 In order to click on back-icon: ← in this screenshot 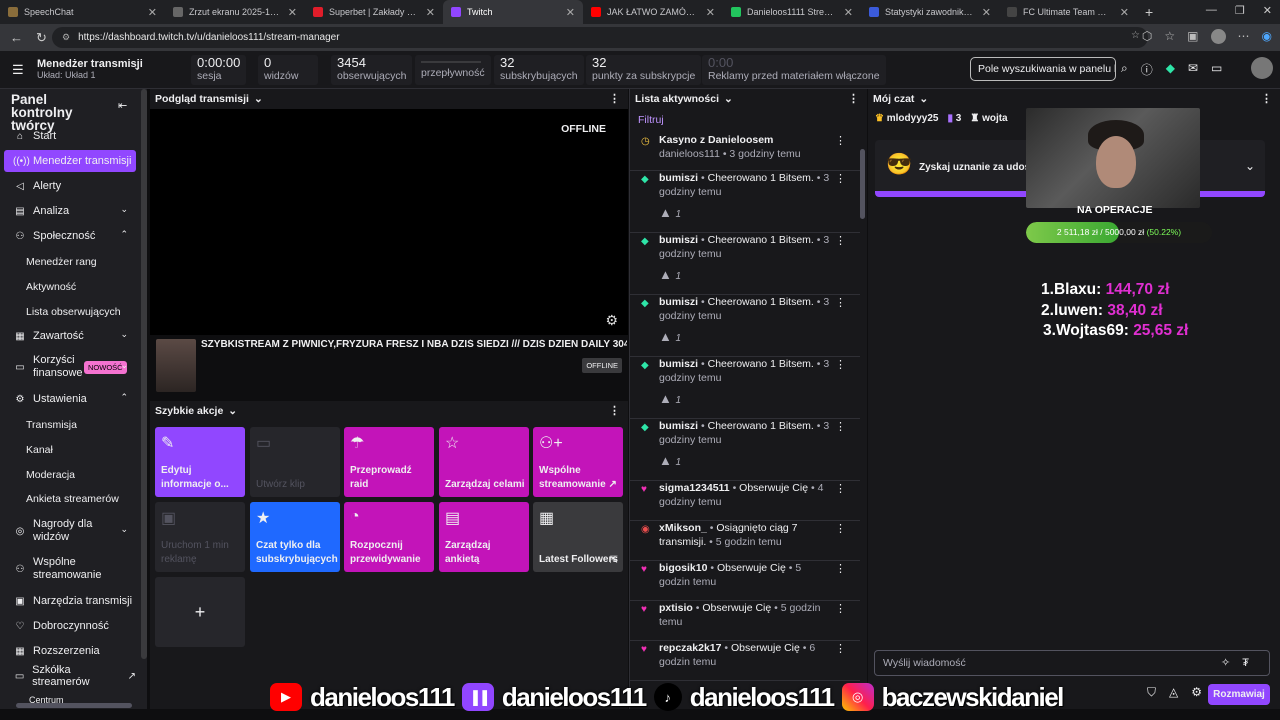, I will do `click(18, 37)`.